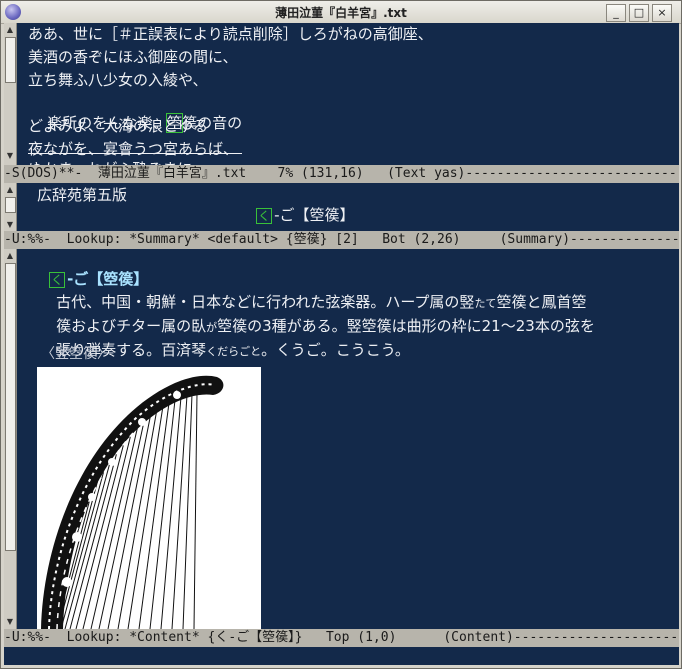 This screenshot has height=669, width=682. What do you see at coordinates (133, 57) in the screenshot?
I see `text-line: 美酒の香ぞにほふ御座の間に、` at bounding box center [133, 57].